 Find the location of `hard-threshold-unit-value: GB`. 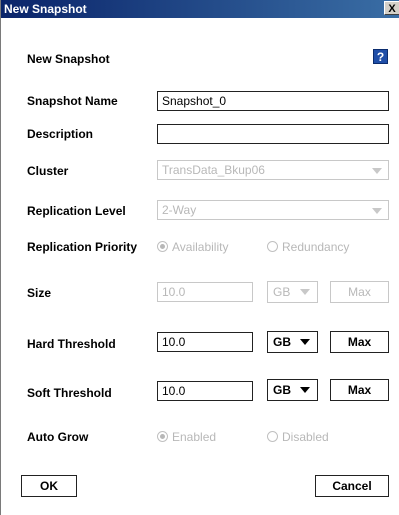

hard-threshold-unit-value: GB is located at coordinates (282, 342).